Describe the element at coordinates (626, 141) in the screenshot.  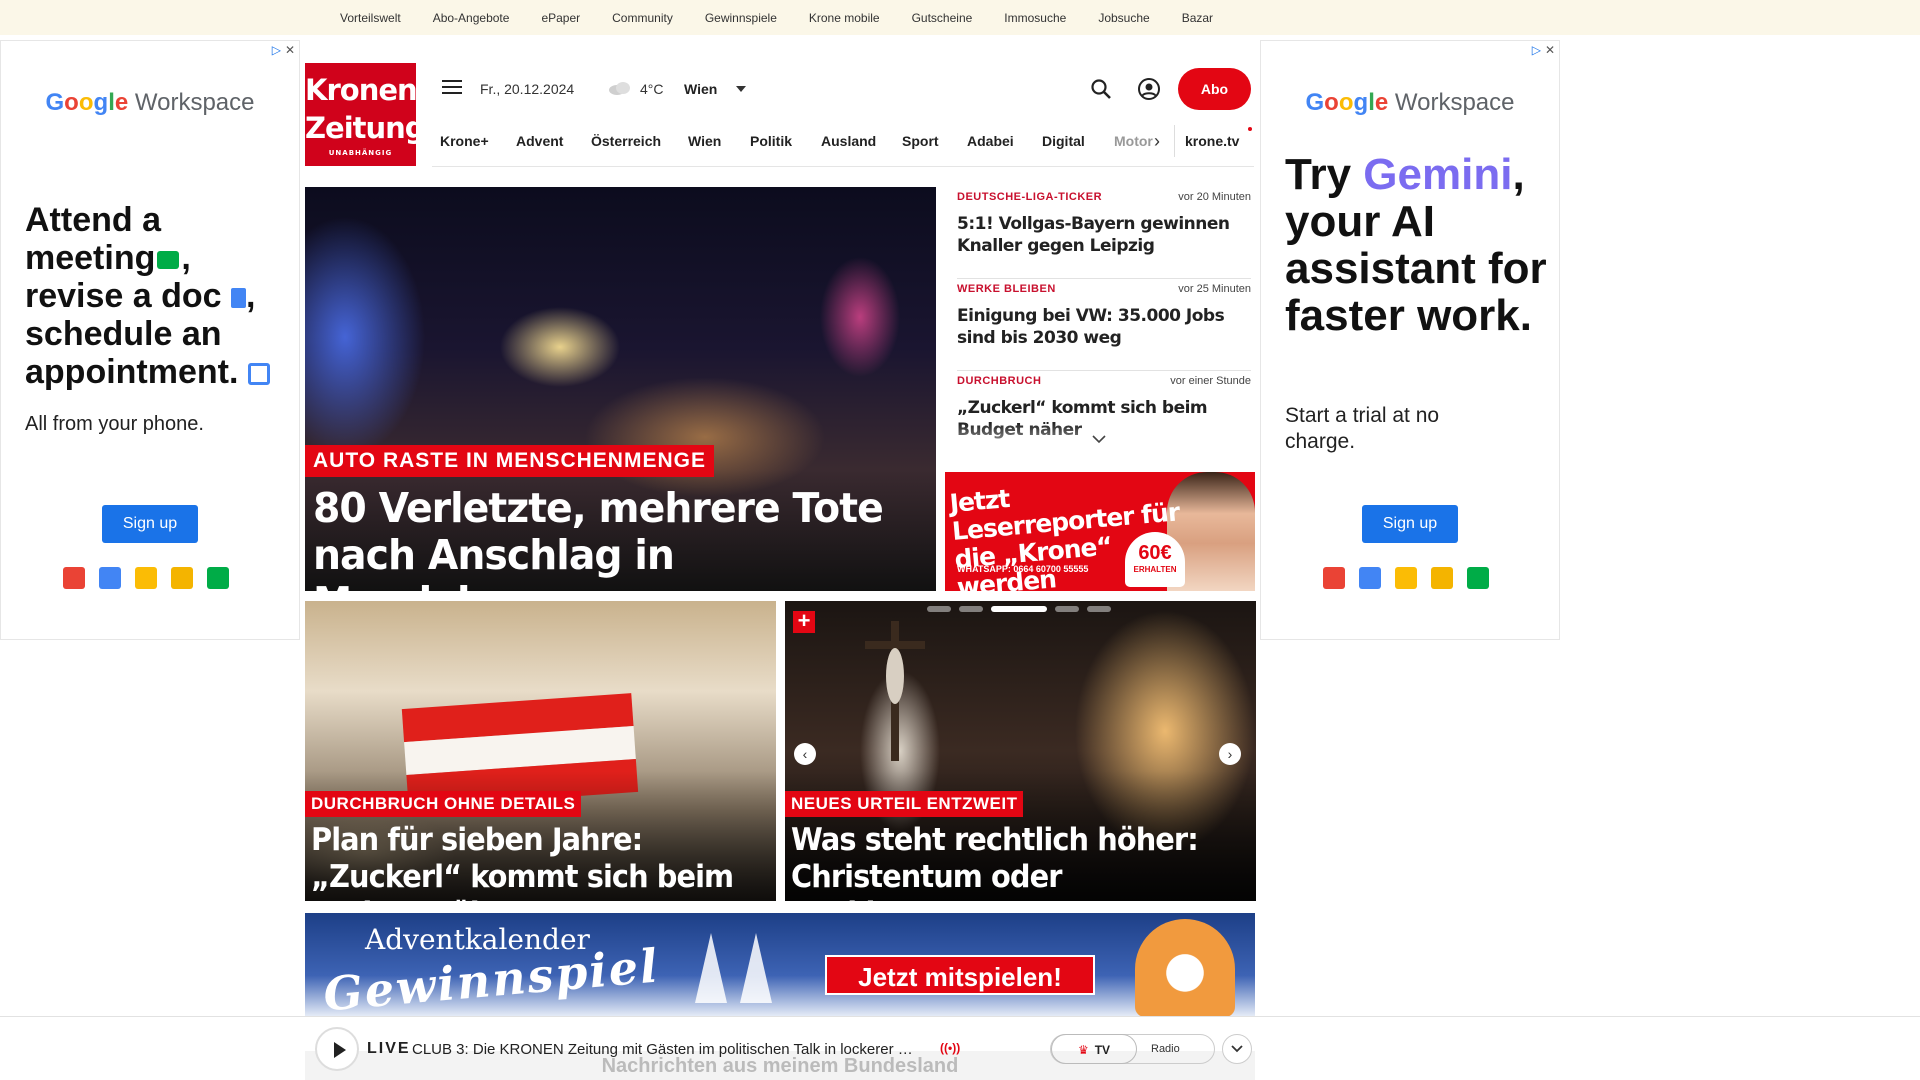
I see `nav-item-oesterreich: Österreich` at that location.